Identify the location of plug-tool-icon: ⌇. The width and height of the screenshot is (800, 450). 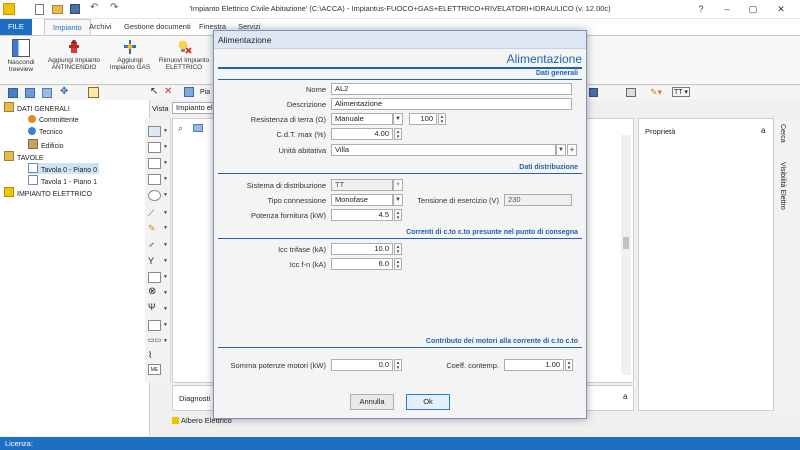
(150, 355).